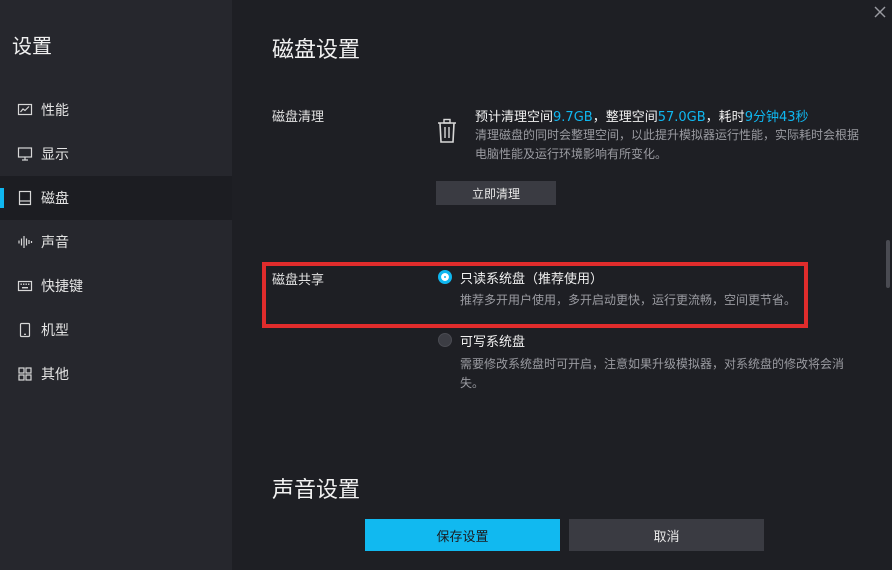  I want to click on keyboard-icon, so click(25, 286).